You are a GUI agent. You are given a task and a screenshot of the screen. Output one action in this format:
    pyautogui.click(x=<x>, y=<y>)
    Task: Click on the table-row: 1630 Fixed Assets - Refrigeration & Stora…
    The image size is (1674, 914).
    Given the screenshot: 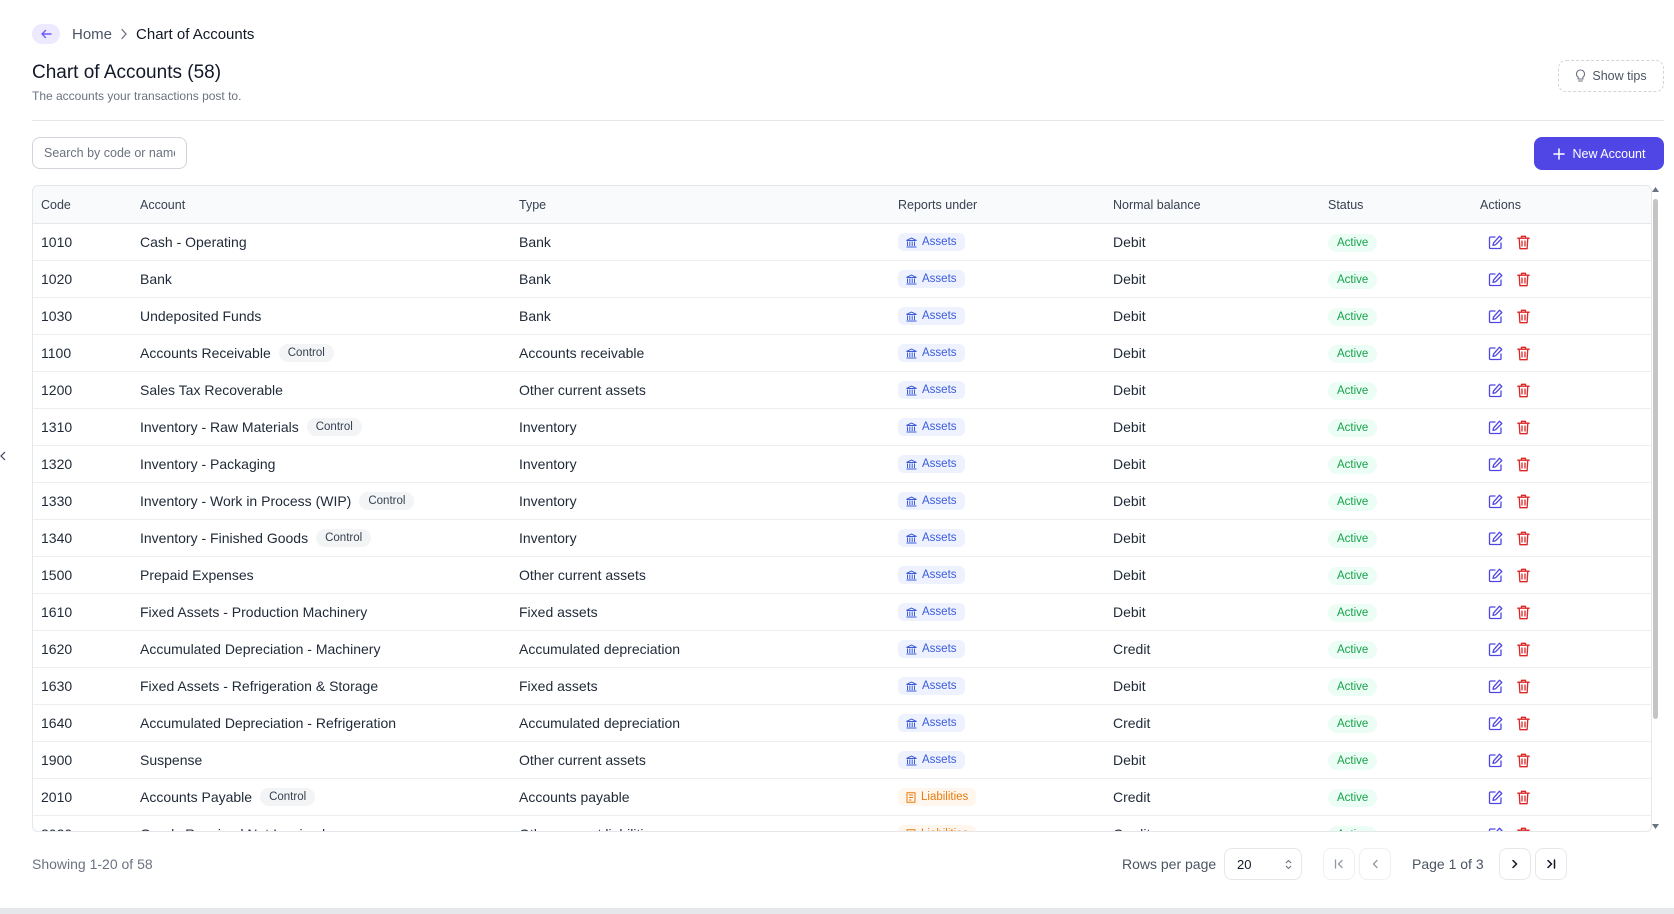 What is the action you would take?
    pyautogui.click(x=842, y=686)
    